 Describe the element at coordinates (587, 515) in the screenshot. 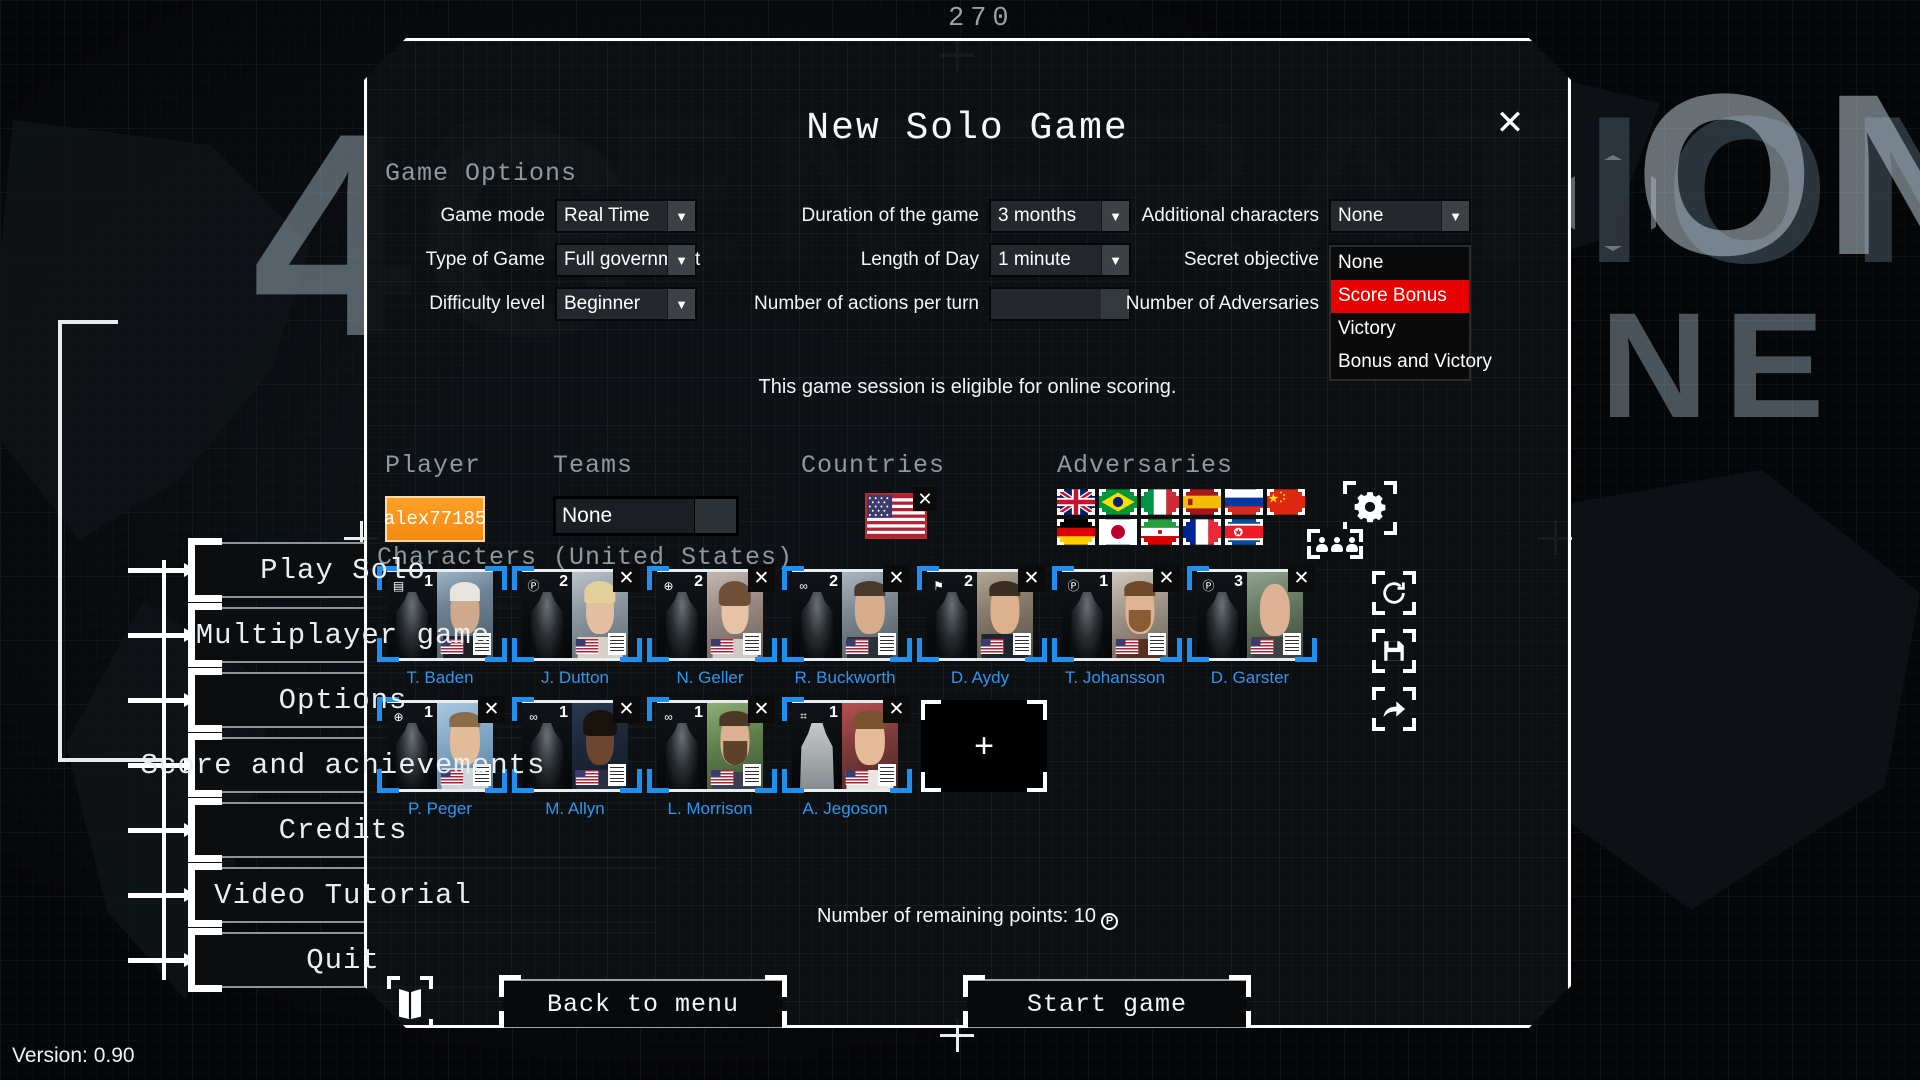

I see `team-value: None` at that location.